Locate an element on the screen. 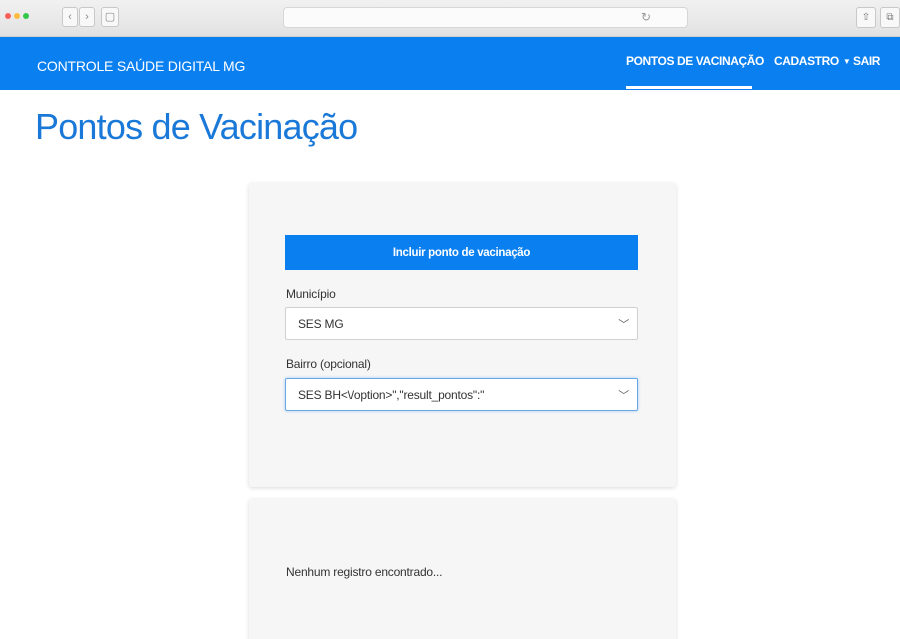 The image size is (900, 639). address-bar: ↻ is located at coordinates (485, 17).